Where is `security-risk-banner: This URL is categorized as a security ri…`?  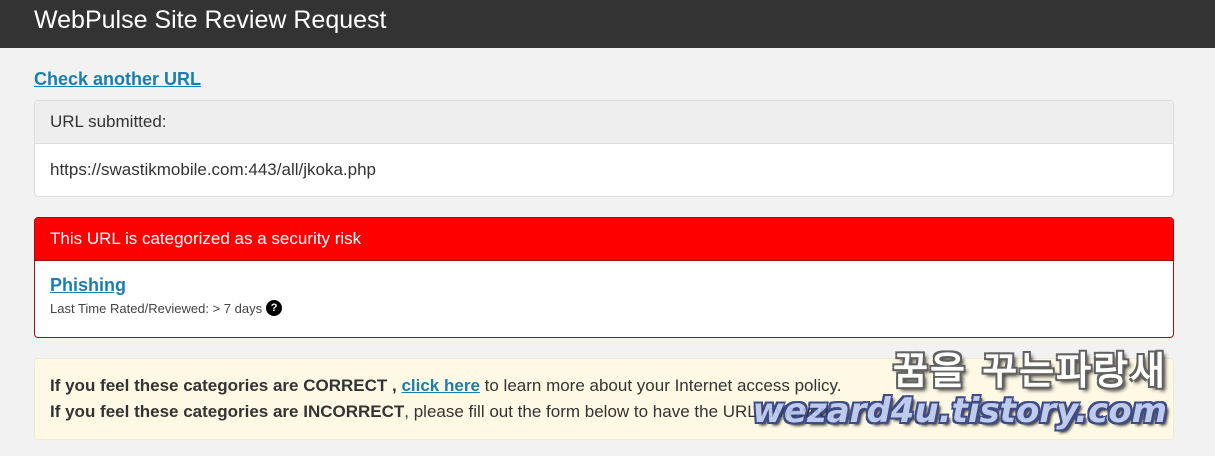
security-risk-banner: This URL is categorized as a security ri… is located at coordinates (604, 239).